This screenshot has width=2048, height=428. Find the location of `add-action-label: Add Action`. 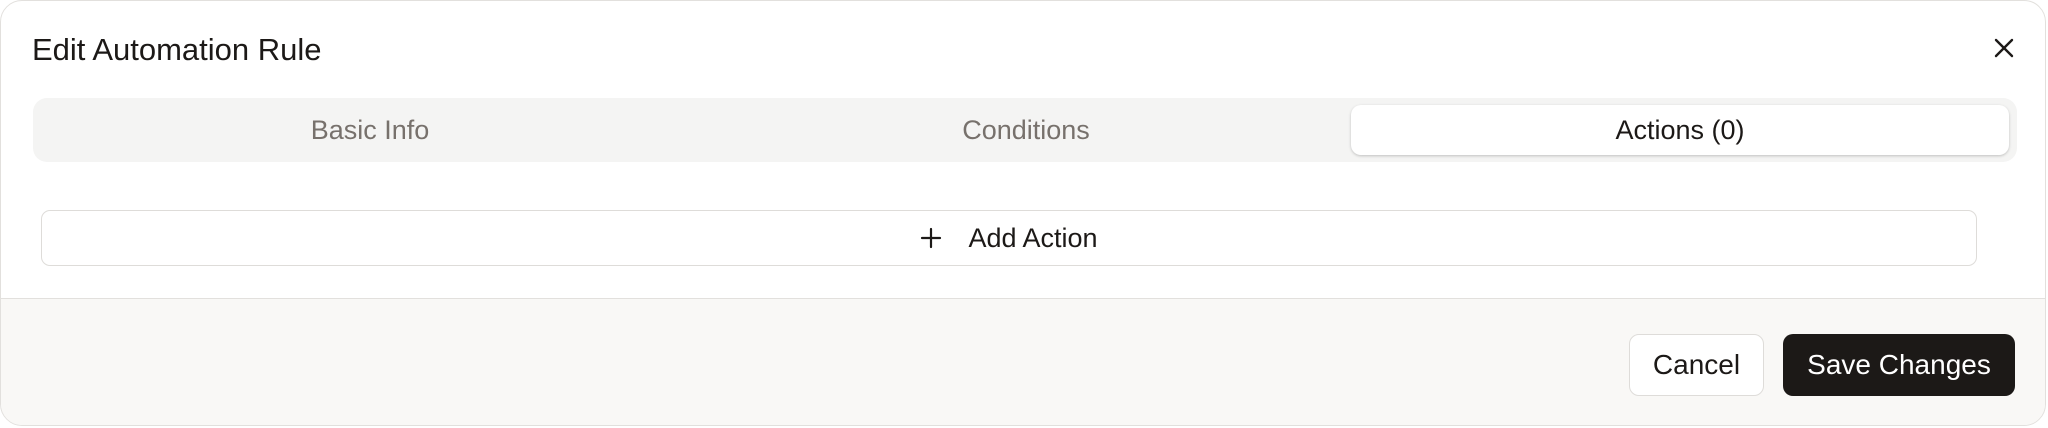

add-action-label: Add Action is located at coordinates (1033, 237).